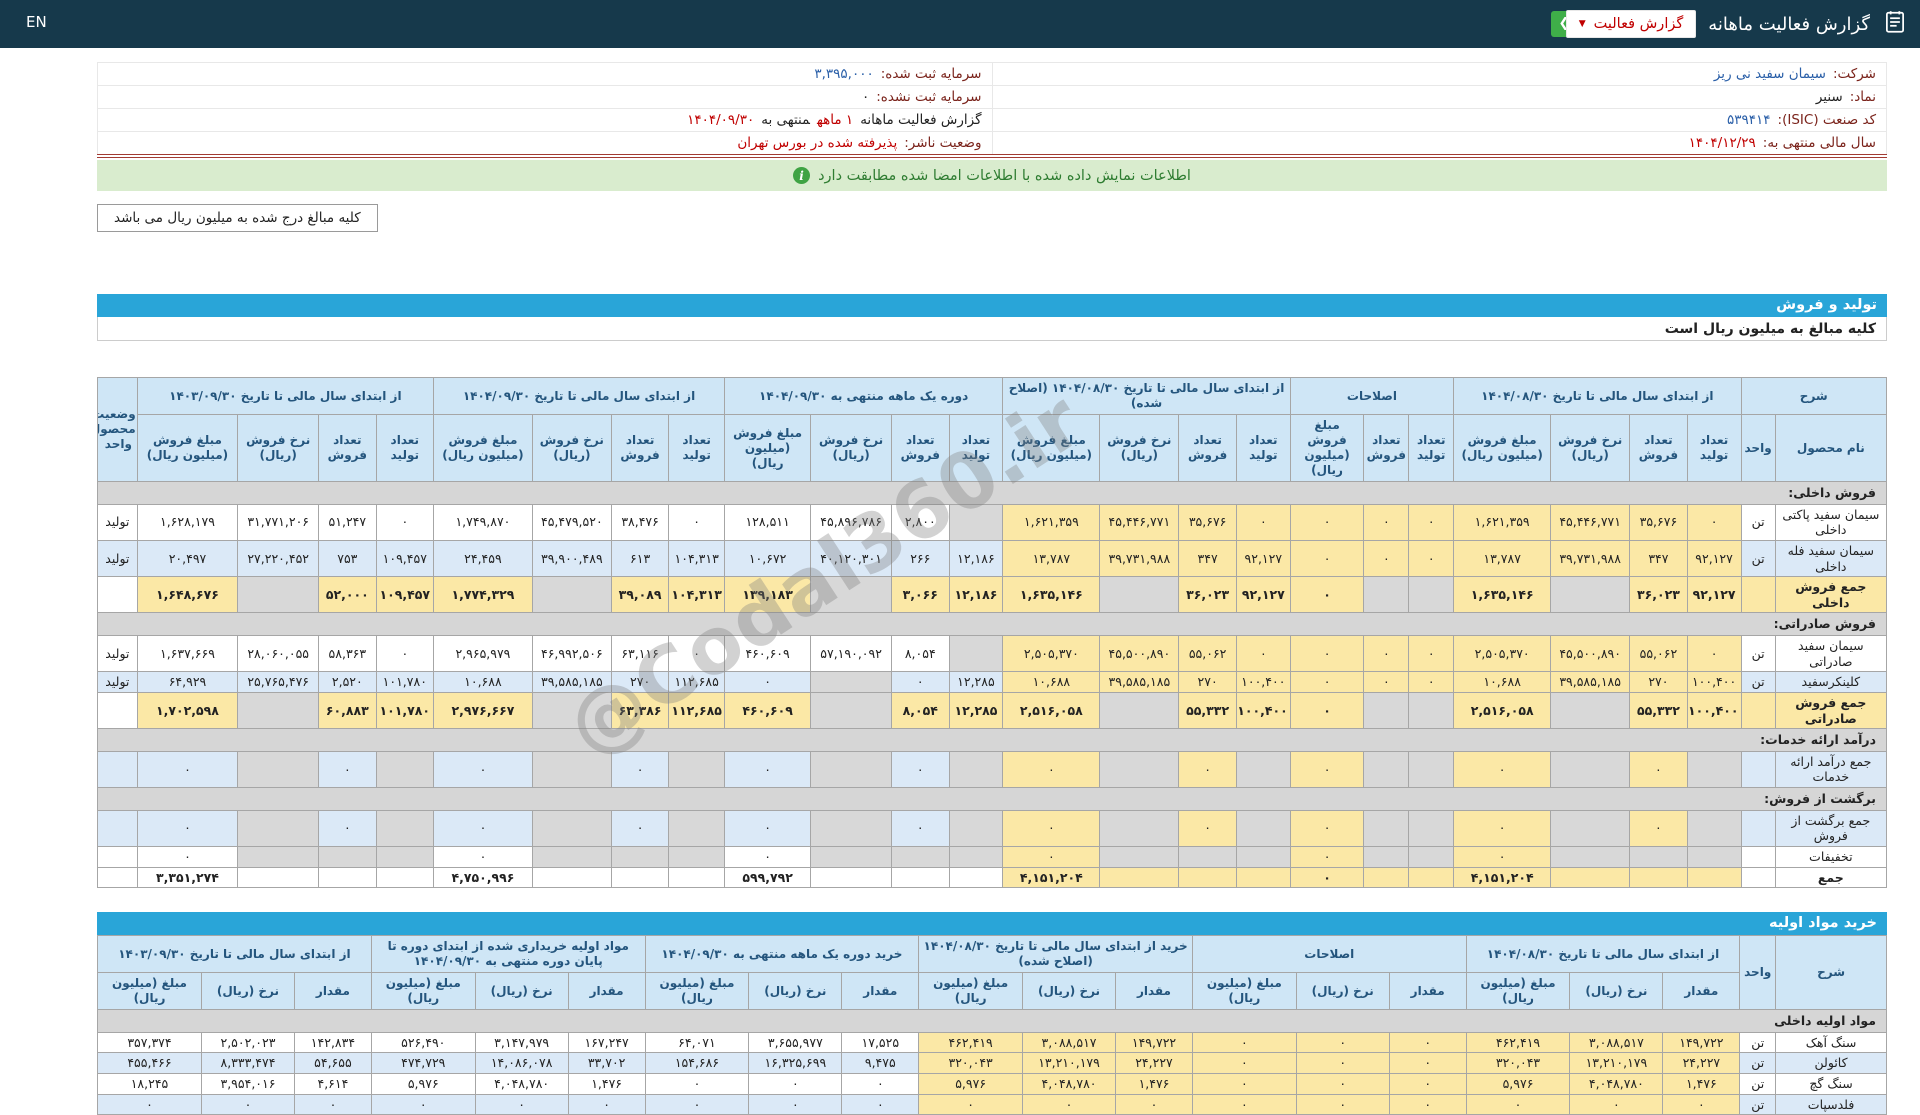  Describe the element at coordinates (1051, 653) in the screenshot. I see `table-cell: ۲,۵۰۵,۳۷۰` at that location.